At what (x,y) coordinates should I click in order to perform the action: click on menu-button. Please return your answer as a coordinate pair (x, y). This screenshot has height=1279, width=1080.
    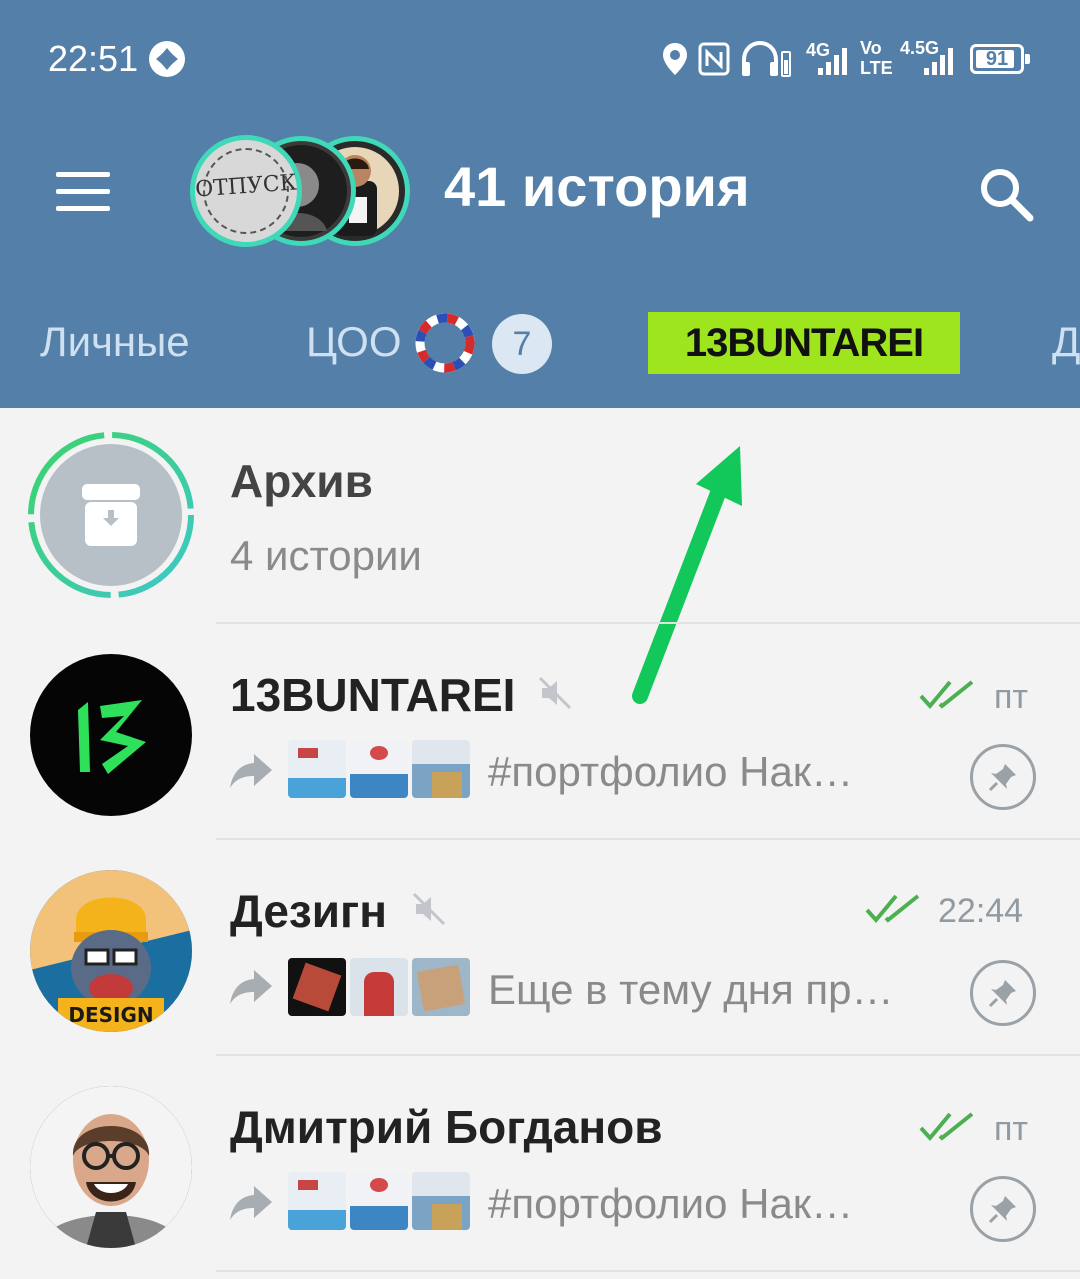
    Looking at the image, I should click on (83, 192).